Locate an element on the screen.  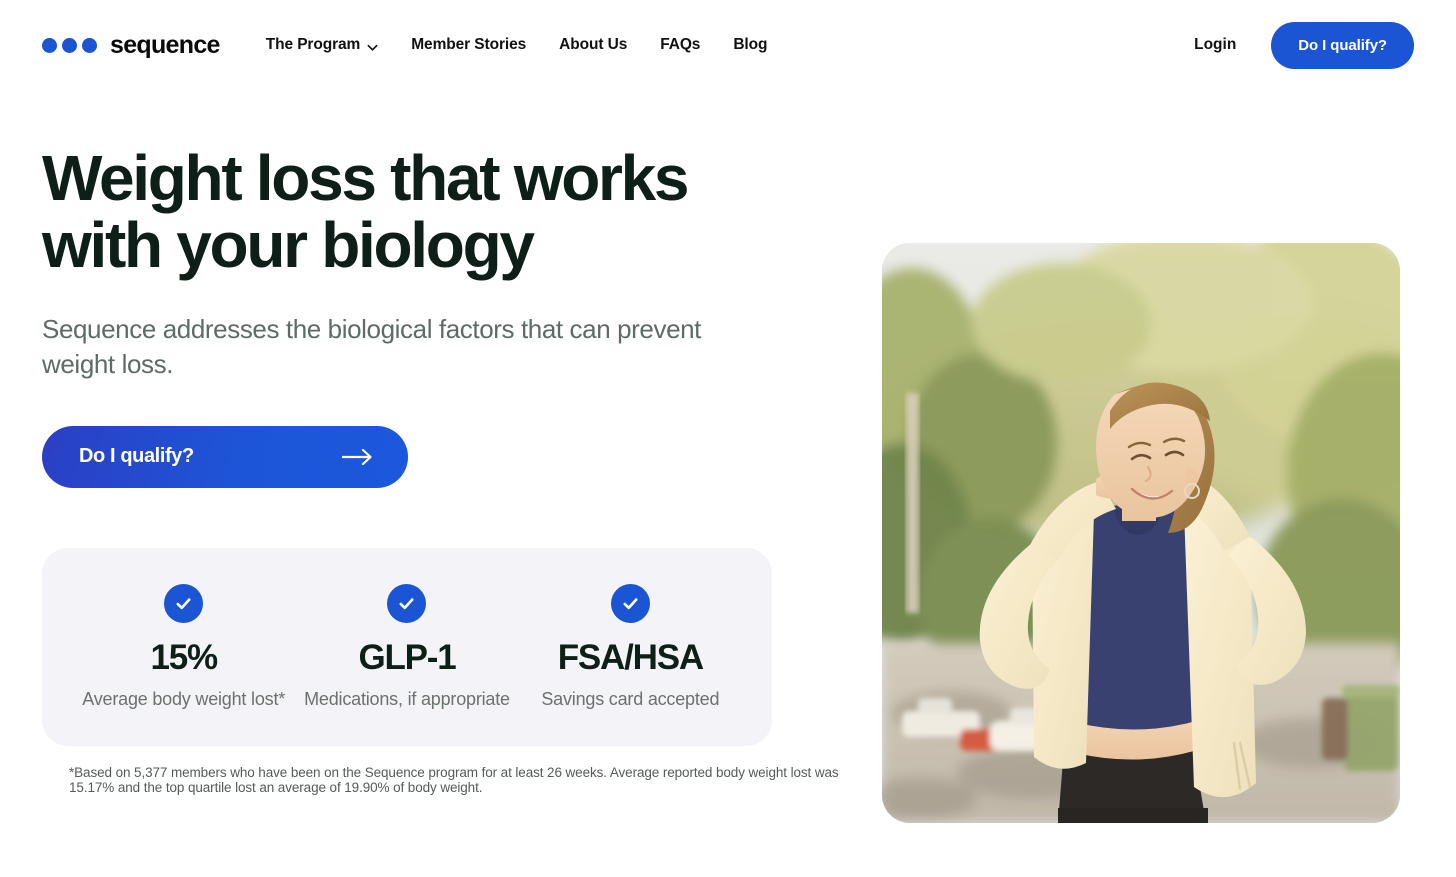
logo: sequence is located at coordinates (131, 45).